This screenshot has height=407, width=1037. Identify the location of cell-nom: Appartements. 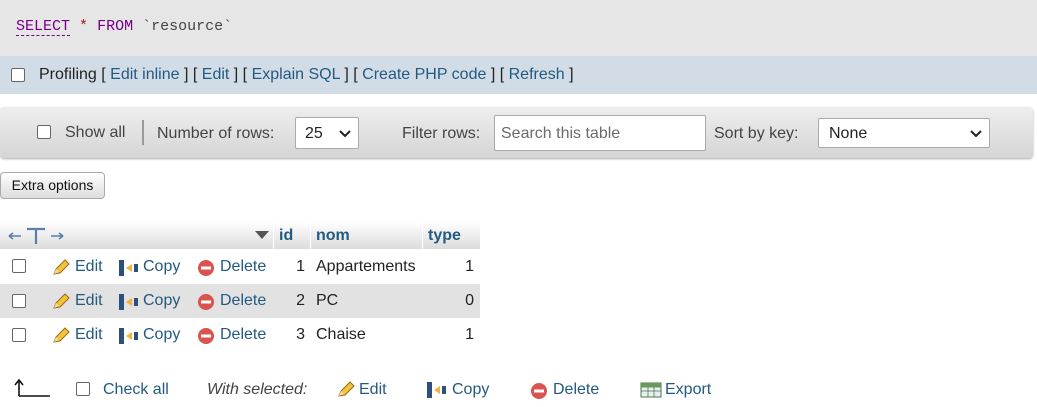
(366, 266).